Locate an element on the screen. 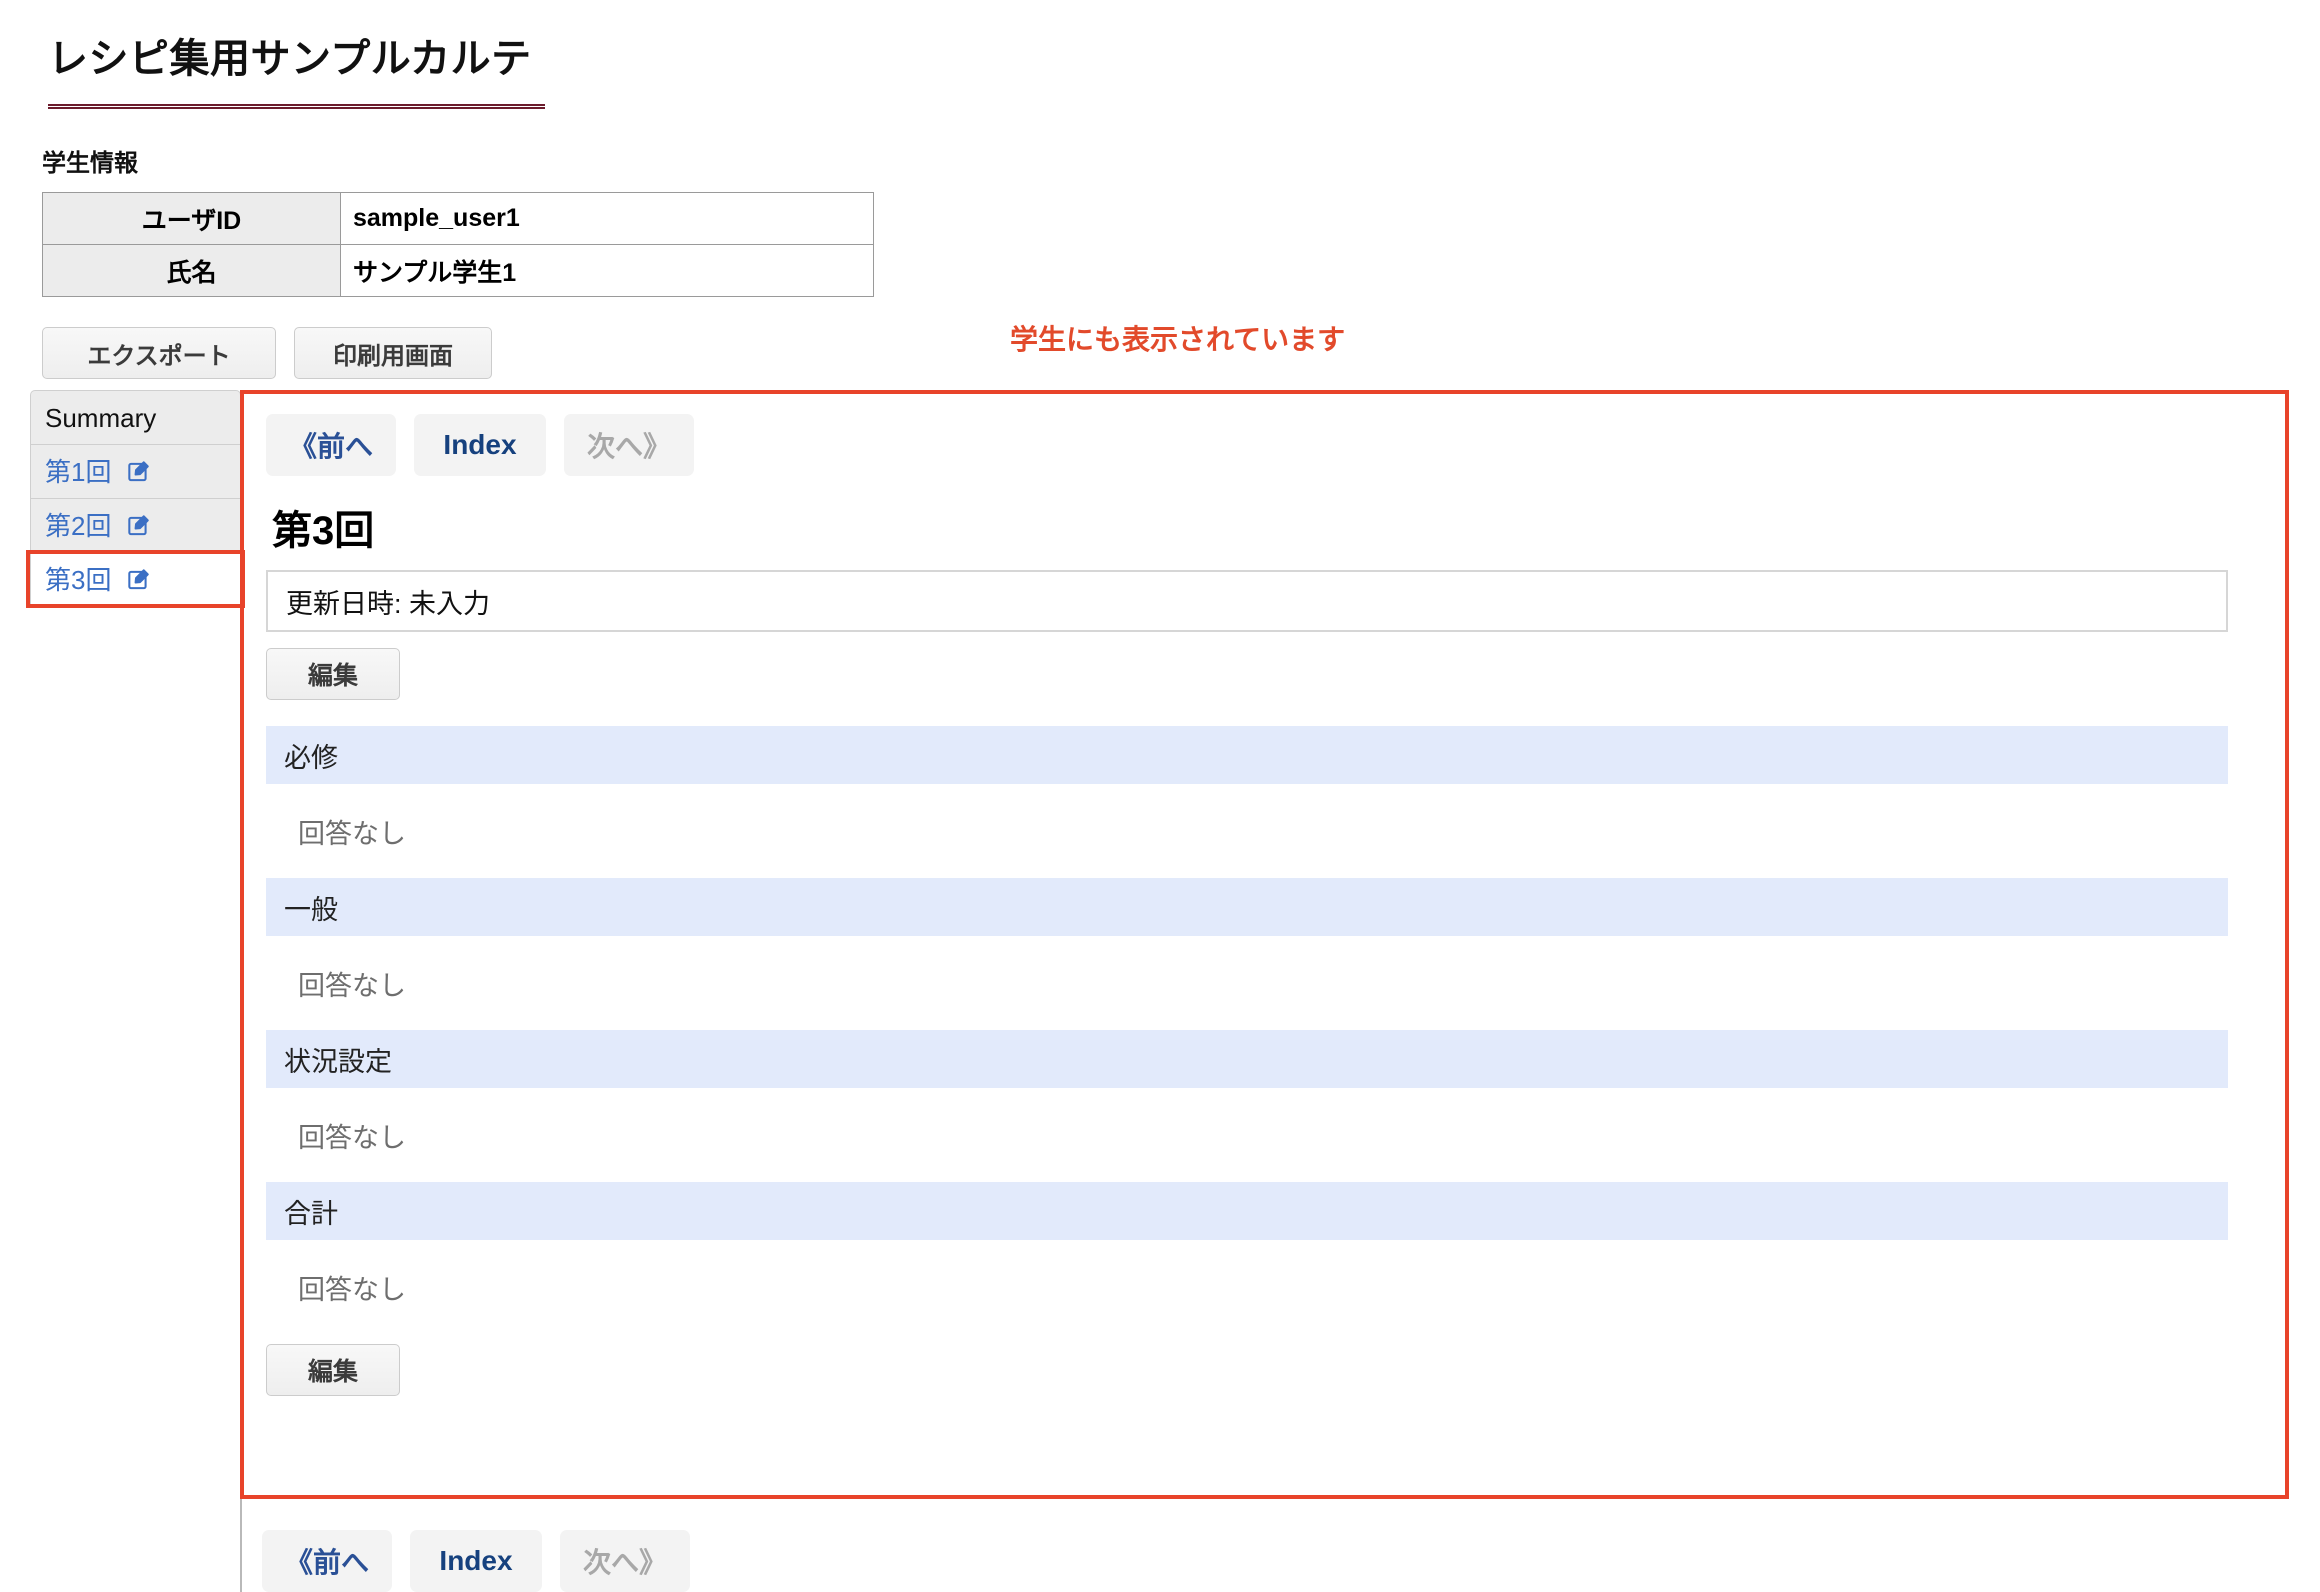 This screenshot has height=1592, width=2320. table-row: 氏名 サンプル学生1 is located at coordinates (458, 270).